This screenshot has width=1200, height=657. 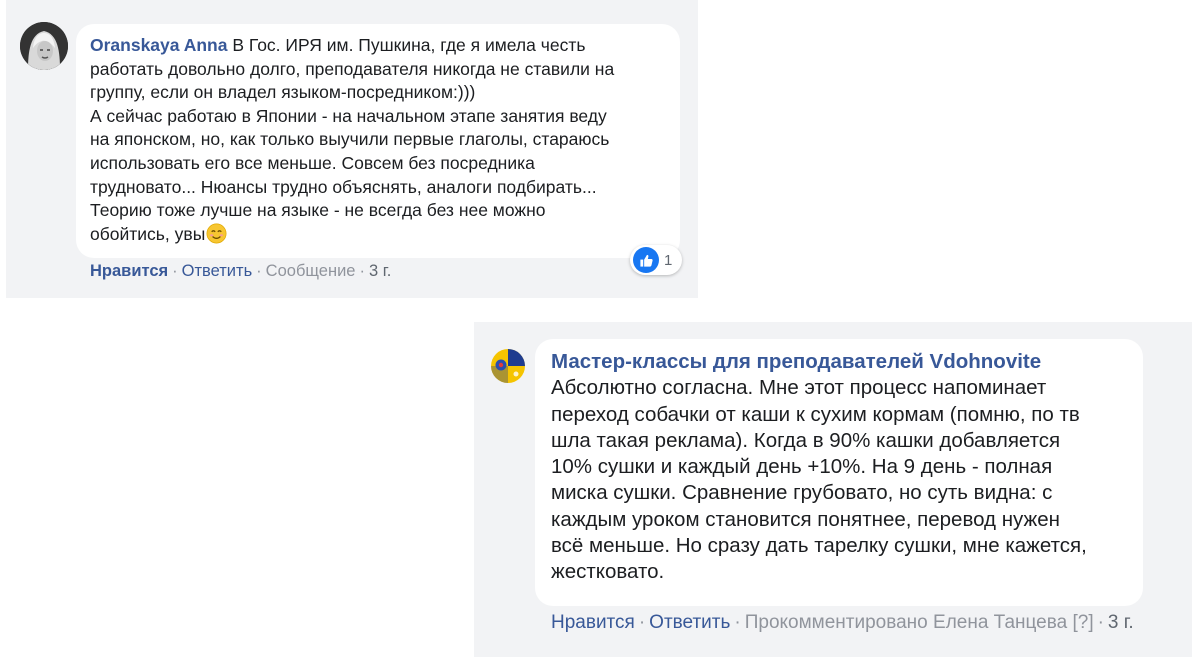 What do you see at coordinates (646, 260) in the screenshot?
I see `thumbs-up-icon` at bounding box center [646, 260].